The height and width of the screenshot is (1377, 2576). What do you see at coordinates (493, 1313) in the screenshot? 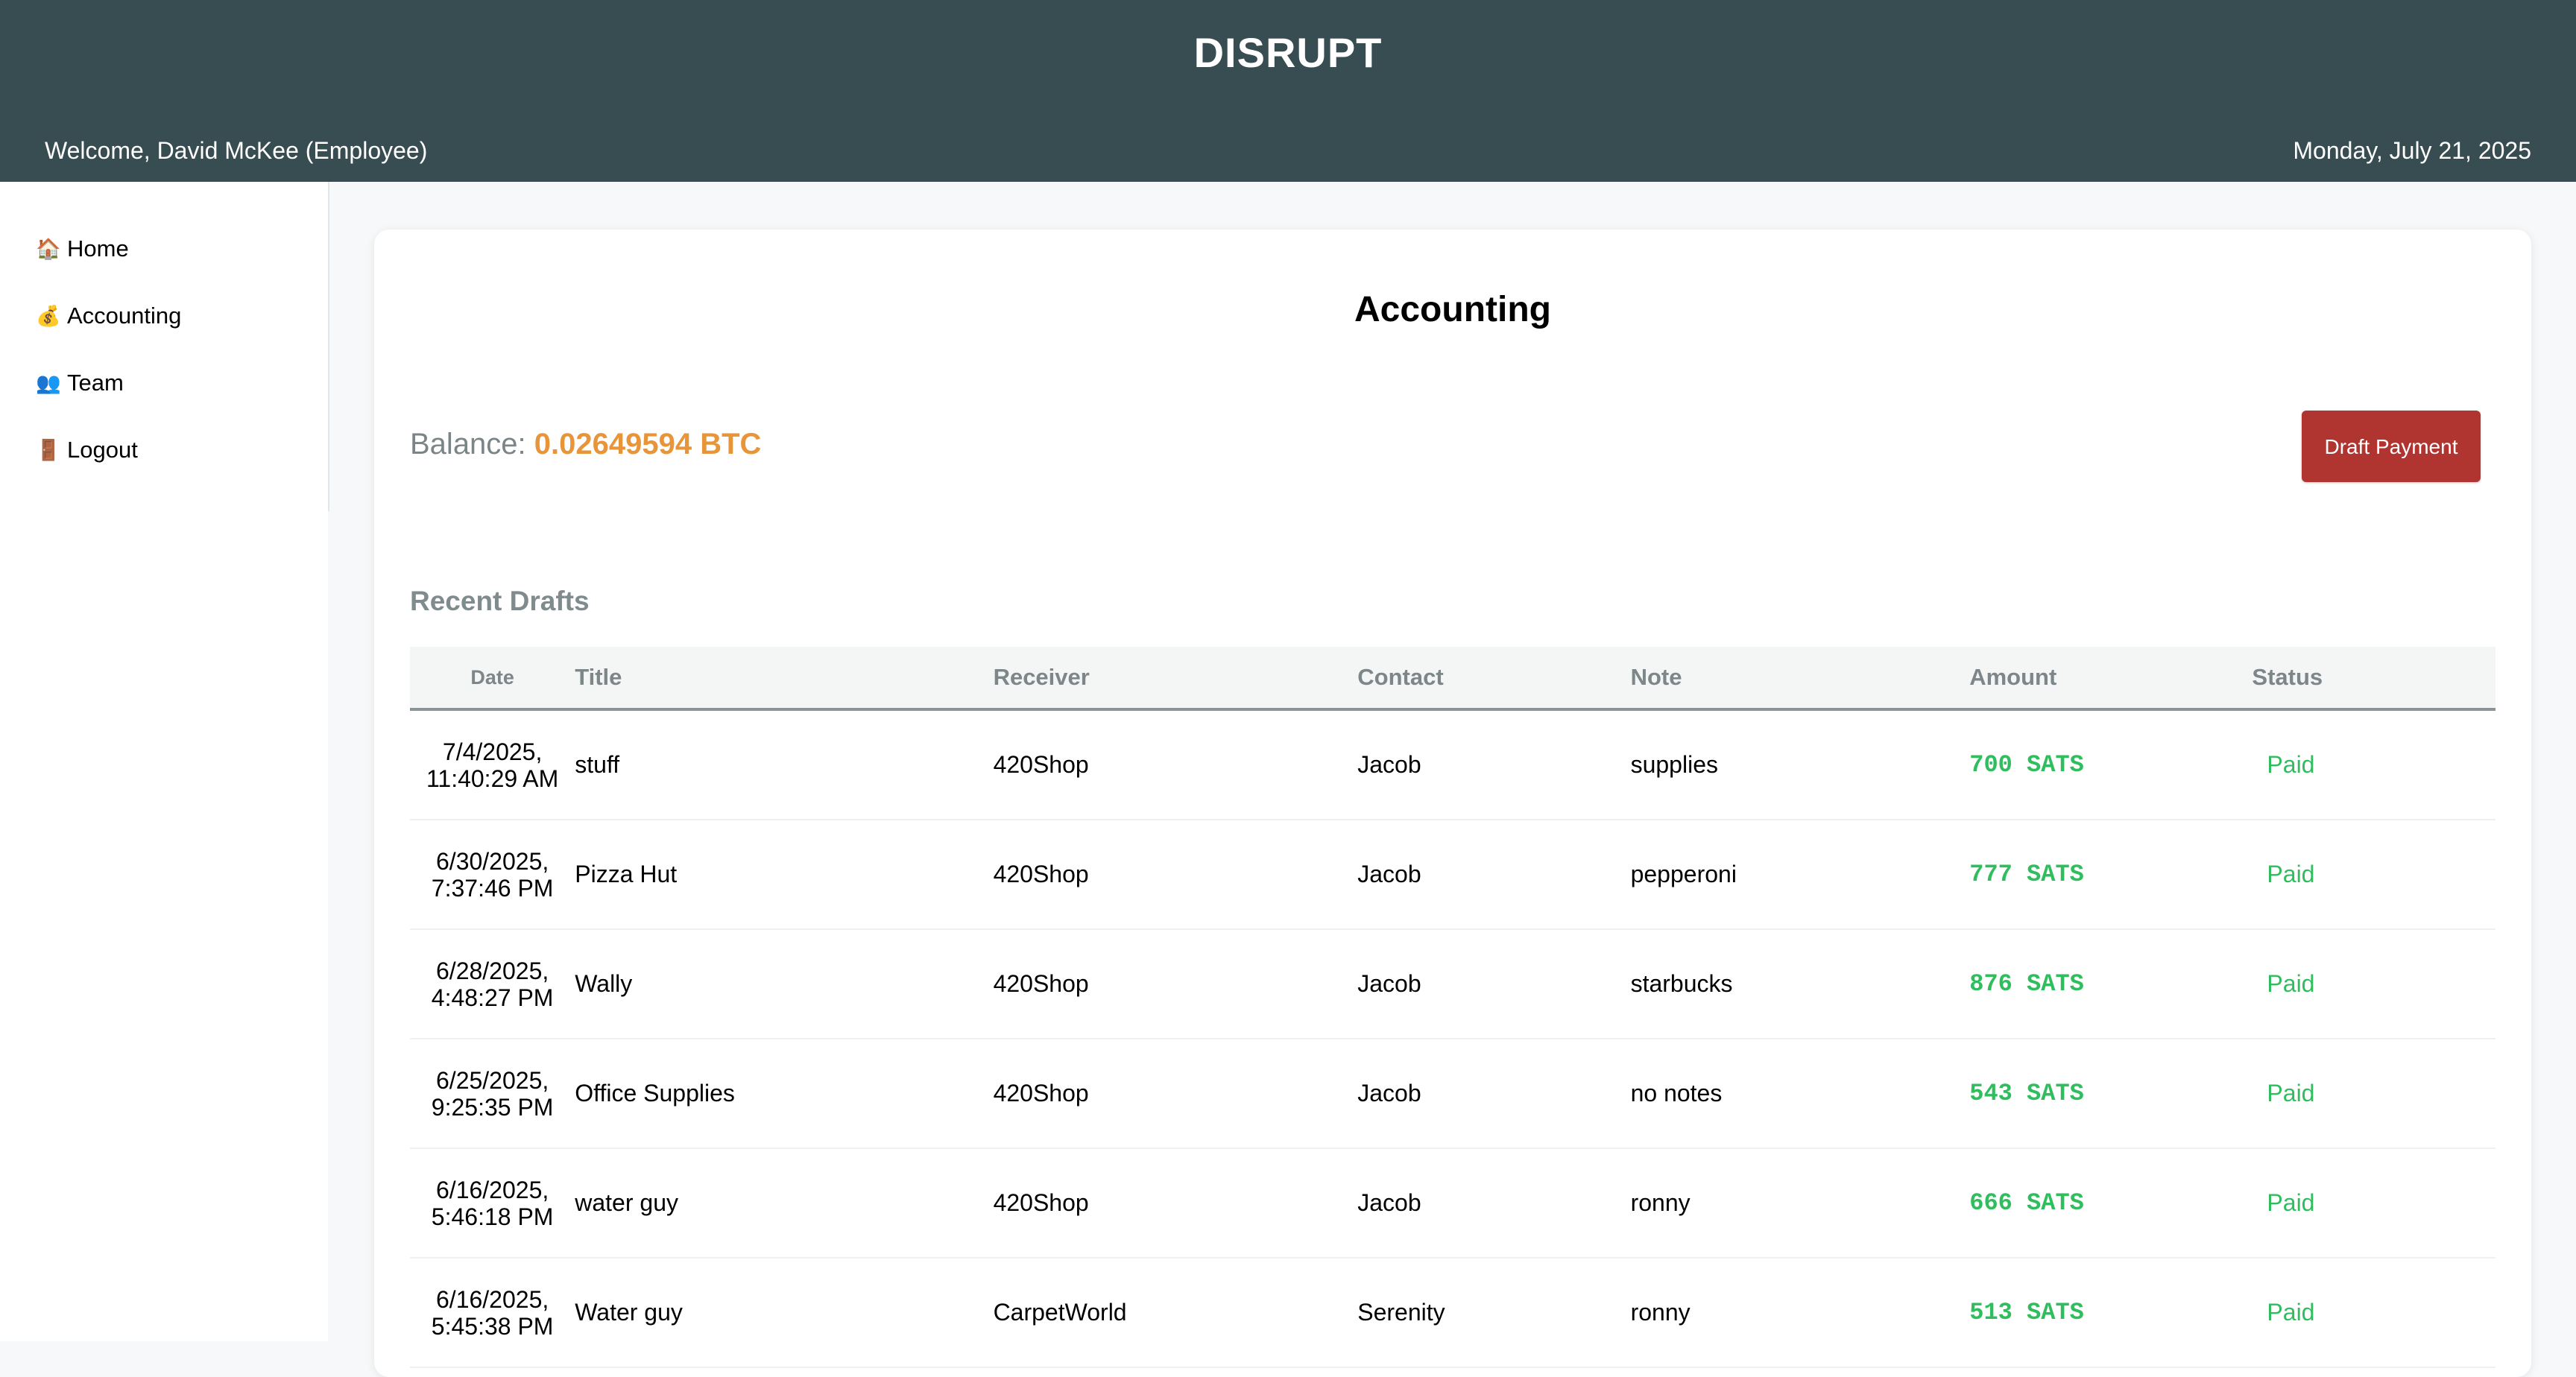
I see `cell-date: 6/16/2025, 5:45:38 PM` at bounding box center [493, 1313].